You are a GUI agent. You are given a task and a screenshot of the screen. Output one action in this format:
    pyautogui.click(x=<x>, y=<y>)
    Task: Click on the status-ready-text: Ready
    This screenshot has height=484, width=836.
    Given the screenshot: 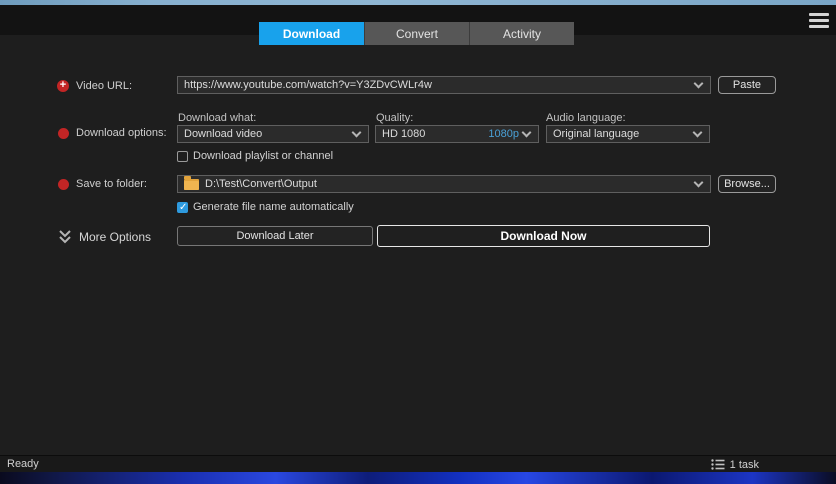 What is the action you would take?
    pyautogui.click(x=23, y=464)
    